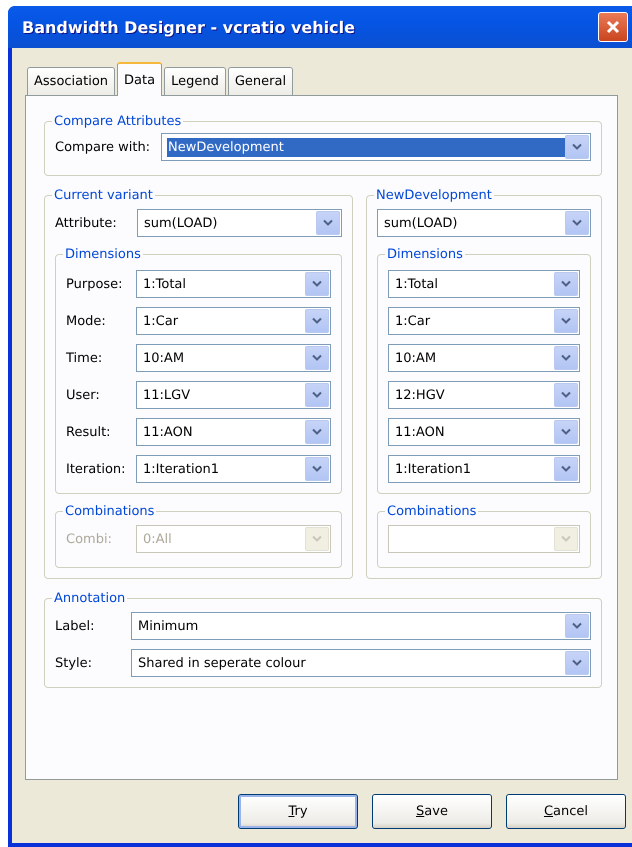  Describe the element at coordinates (86, 223) in the screenshot. I see `field-label: Attribute:` at that location.